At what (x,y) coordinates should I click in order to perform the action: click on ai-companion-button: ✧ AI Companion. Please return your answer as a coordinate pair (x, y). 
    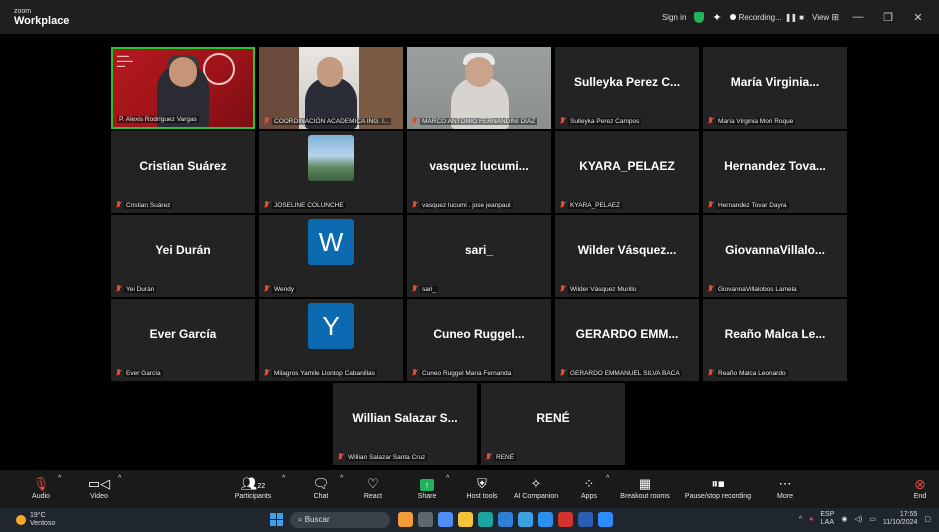
    Looking at the image, I should click on (536, 487).